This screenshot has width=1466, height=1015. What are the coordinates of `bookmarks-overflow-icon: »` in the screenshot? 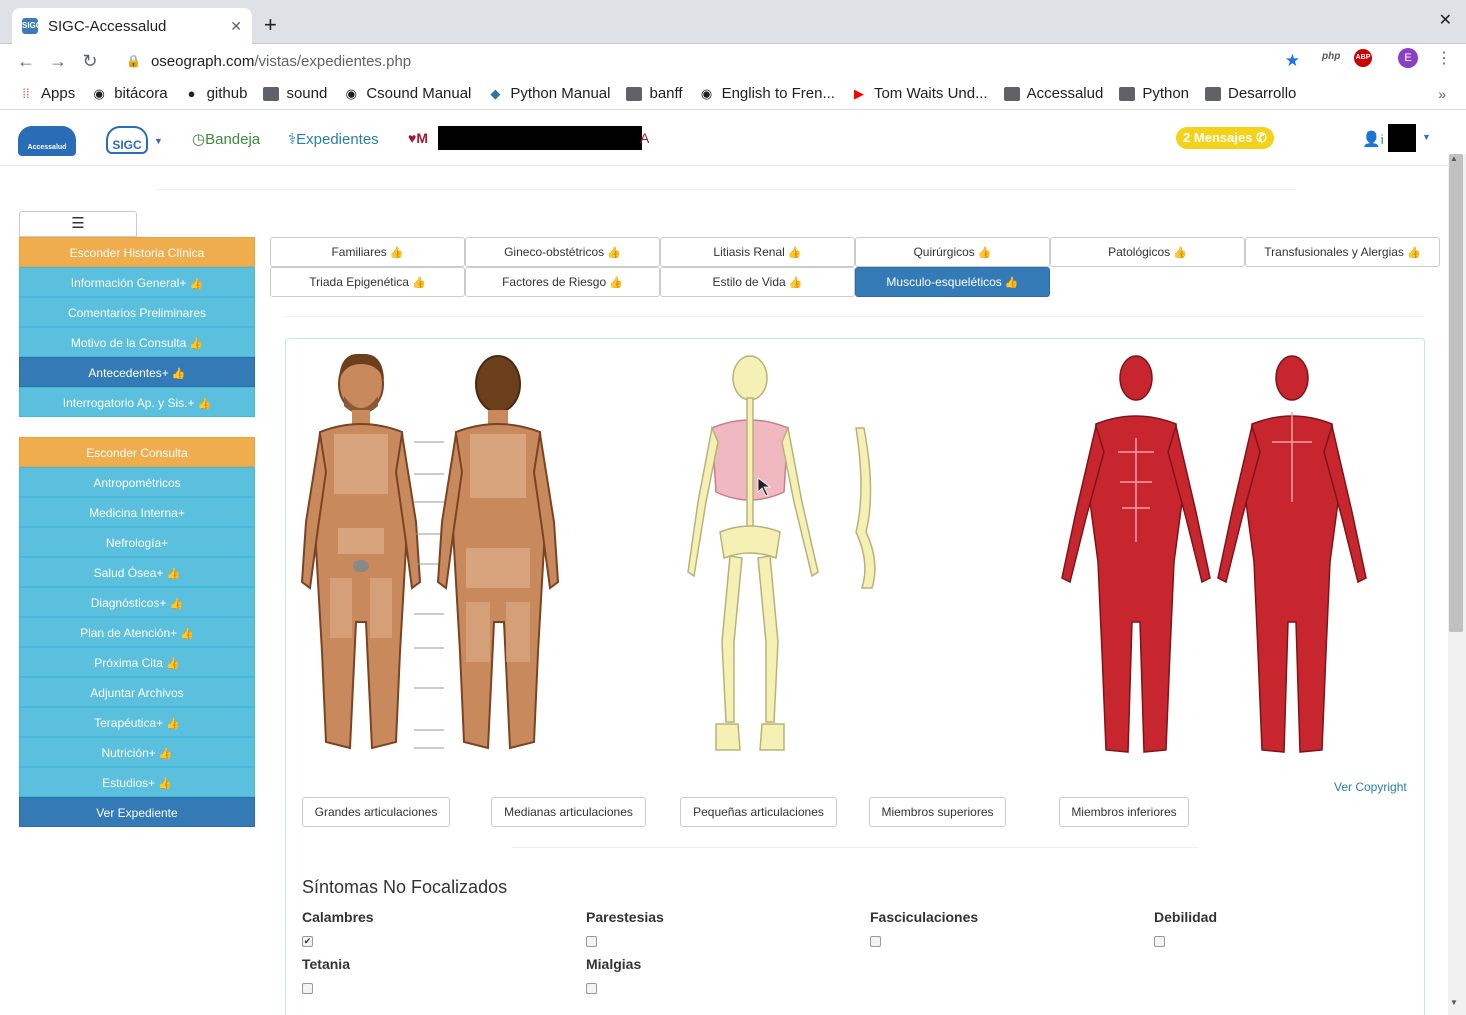 It's located at (1442, 94).